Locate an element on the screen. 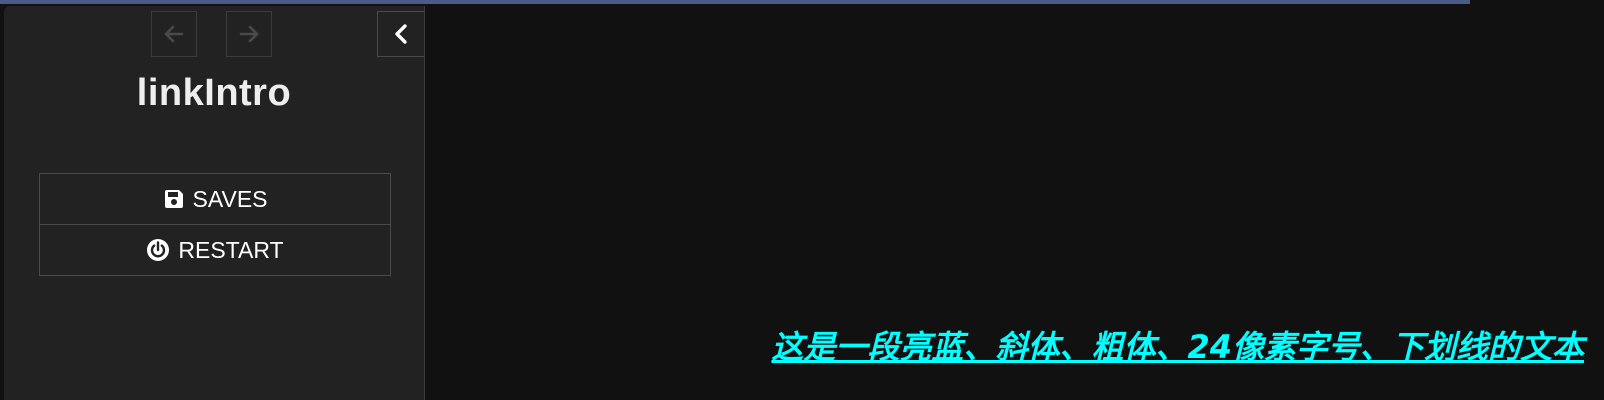  arrow-left-icon is located at coordinates (174, 34).